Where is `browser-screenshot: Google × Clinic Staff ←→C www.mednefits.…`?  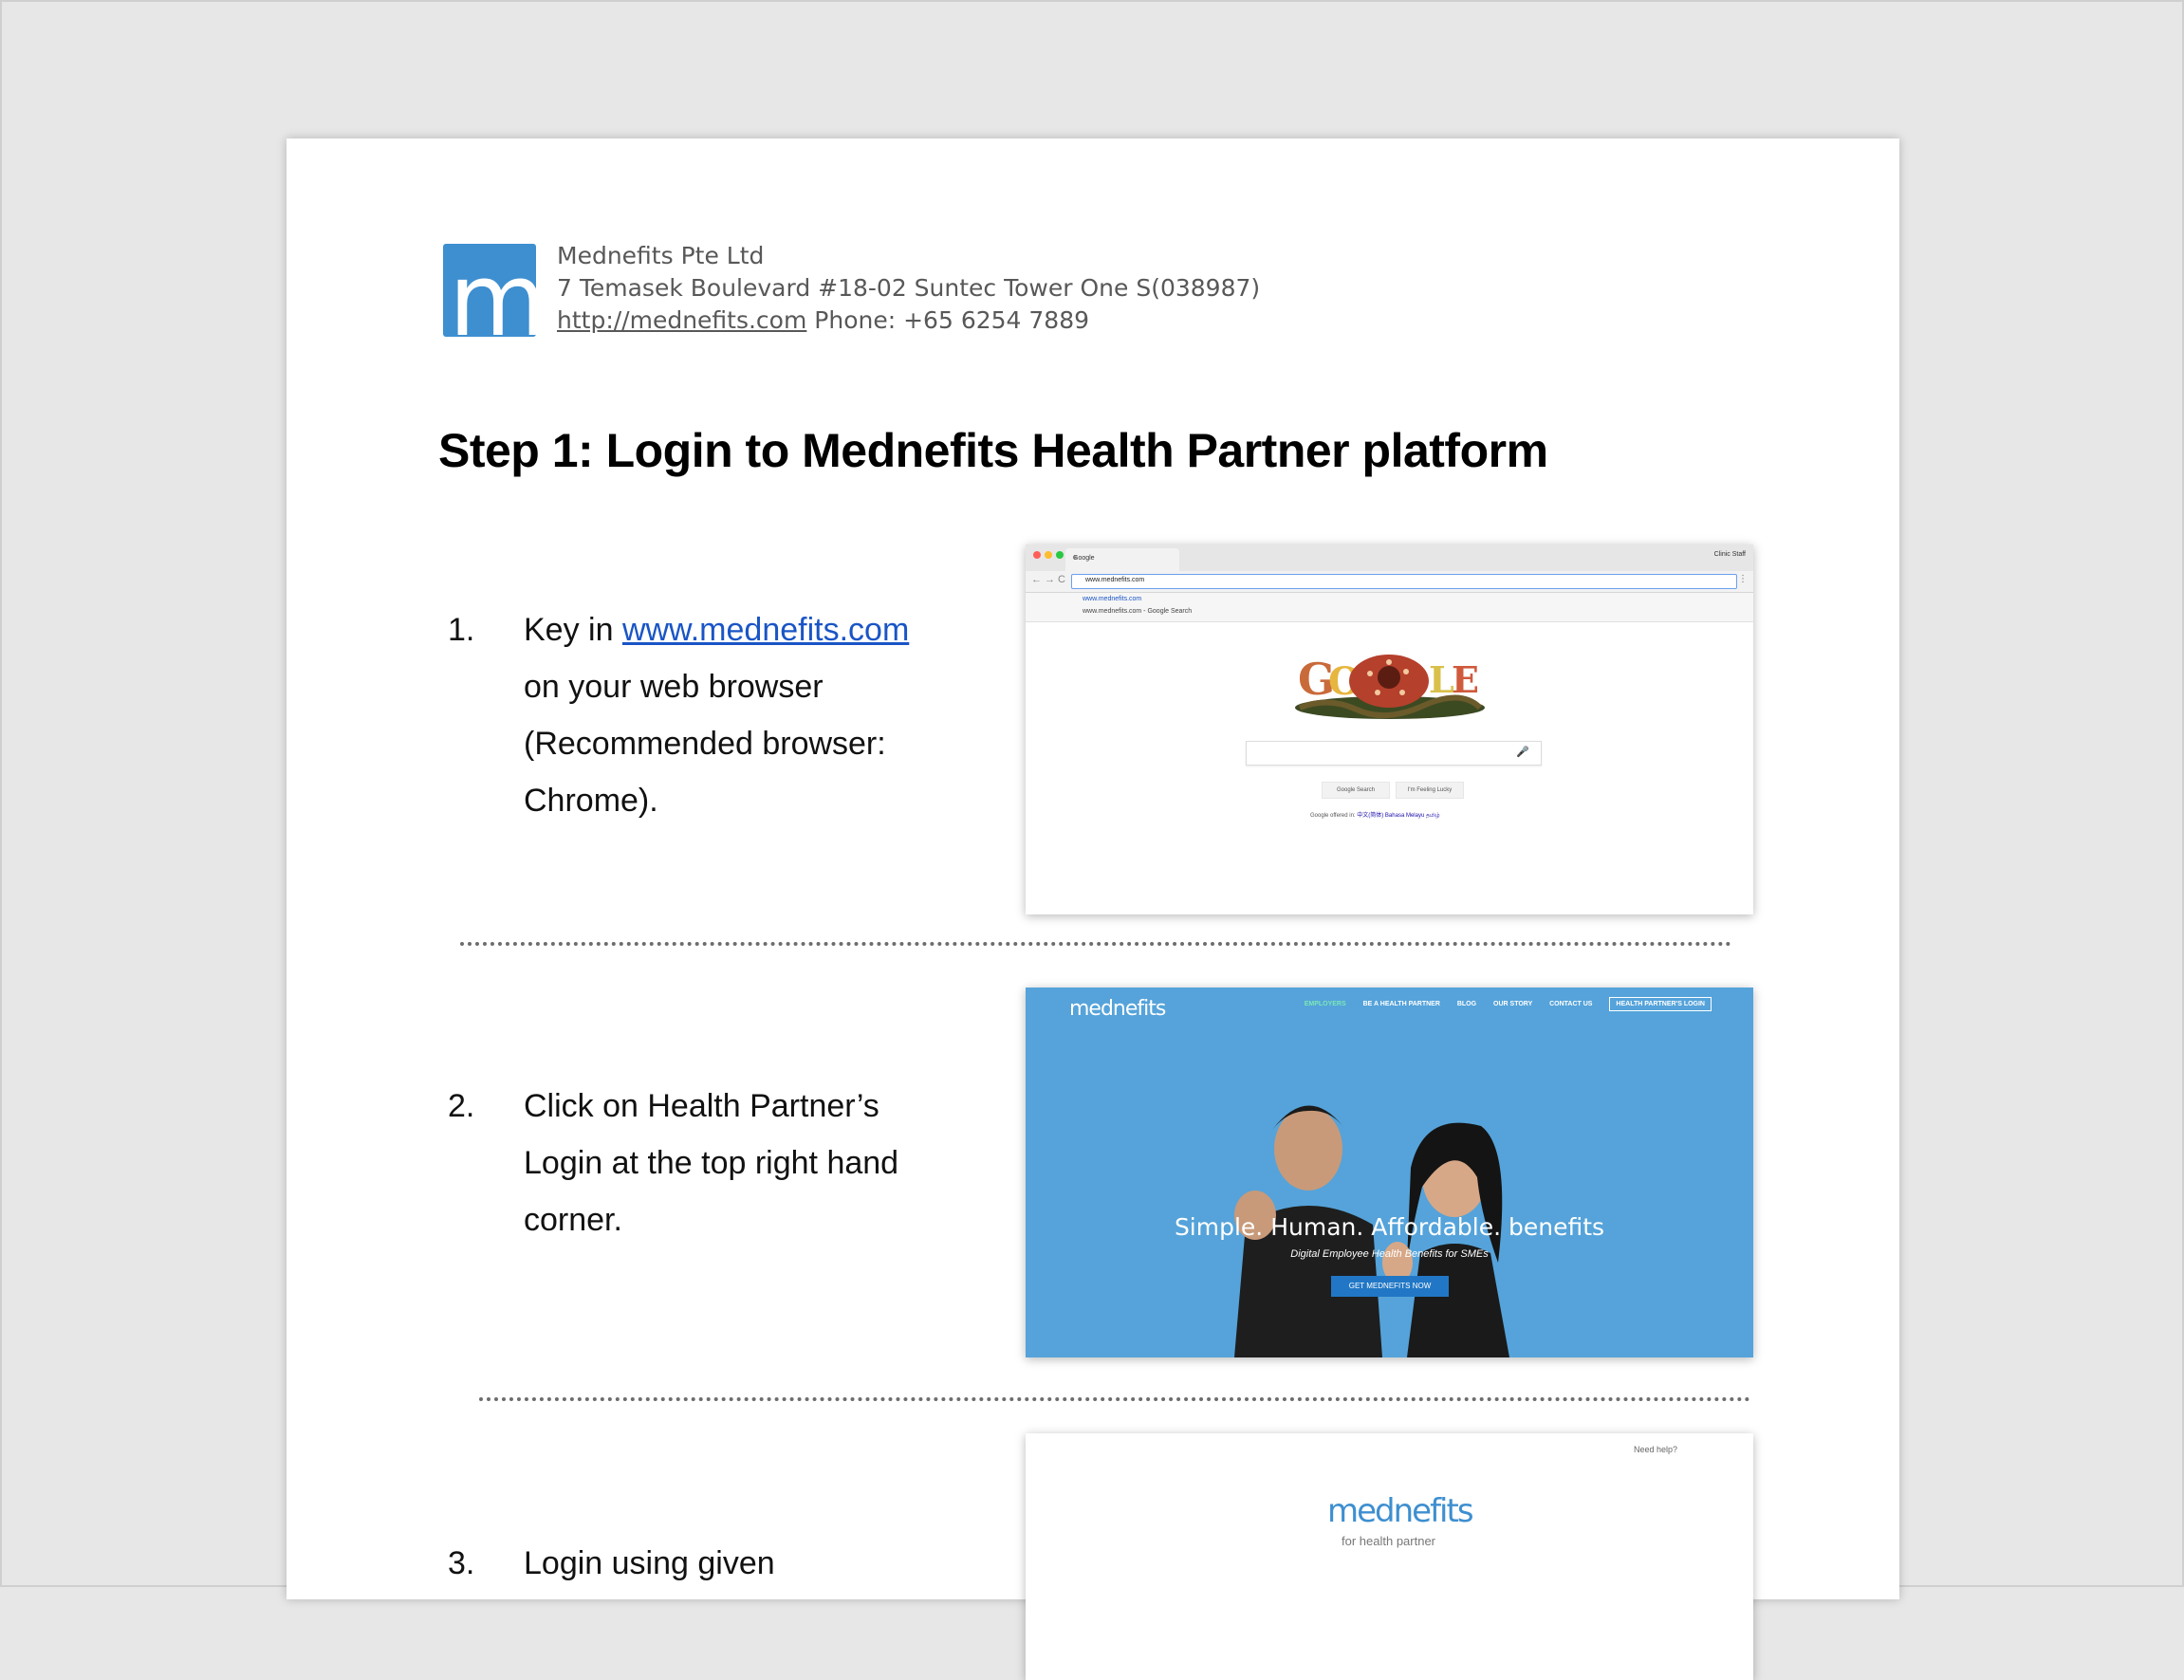 browser-screenshot: Google × Clinic Staff ←→C www.mednefits.… is located at coordinates (1389, 729).